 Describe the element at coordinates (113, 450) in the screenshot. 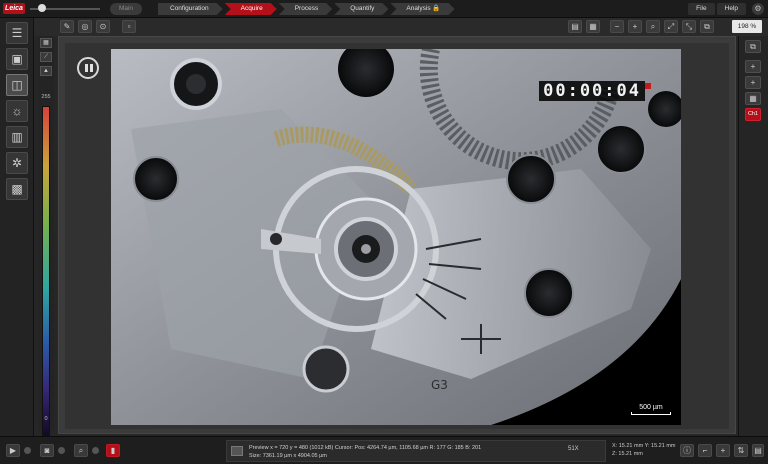

I see `record-icon: ▮` at that location.